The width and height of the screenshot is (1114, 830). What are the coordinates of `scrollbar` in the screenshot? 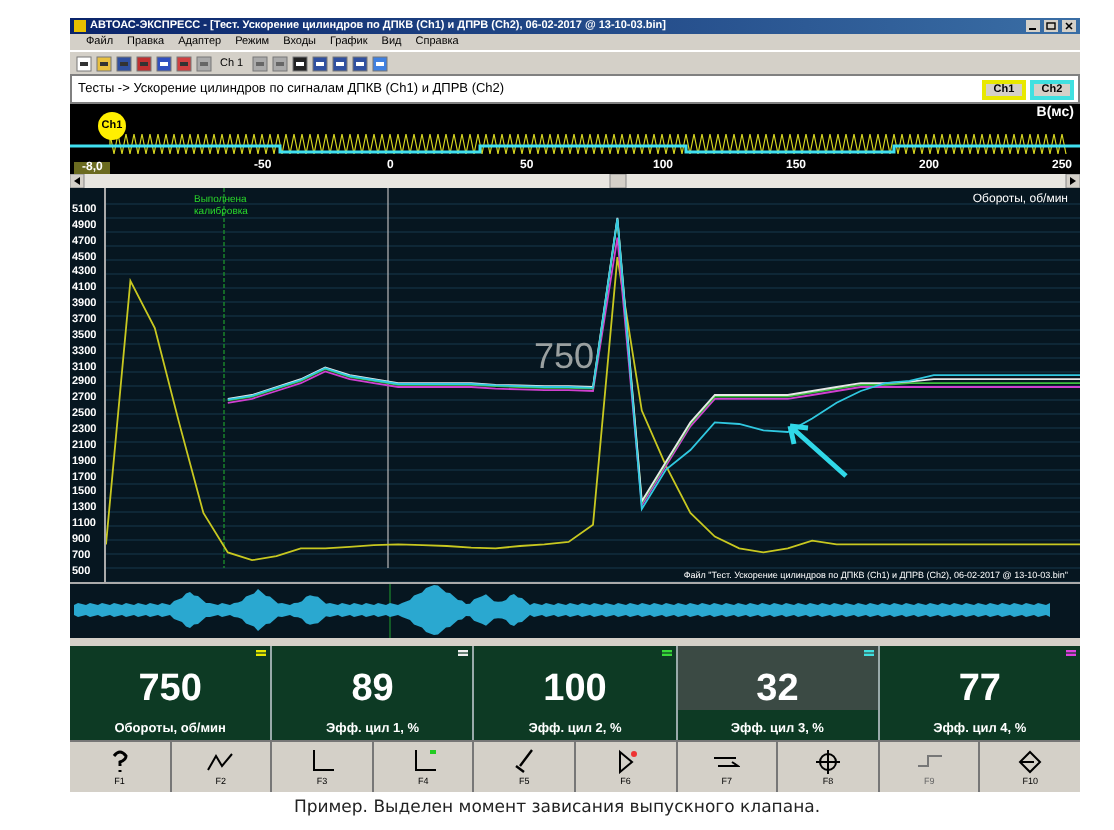 It's located at (575, 181).